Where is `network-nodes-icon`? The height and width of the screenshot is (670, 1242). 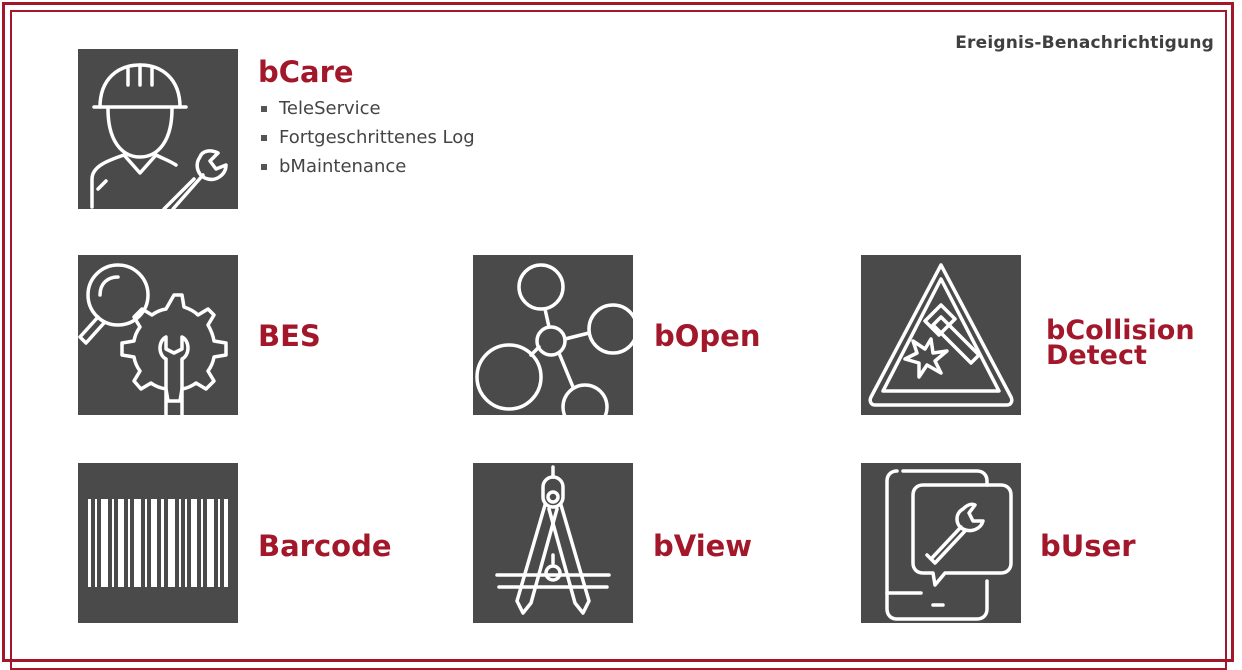 network-nodes-icon is located at coordinates (553, 335).